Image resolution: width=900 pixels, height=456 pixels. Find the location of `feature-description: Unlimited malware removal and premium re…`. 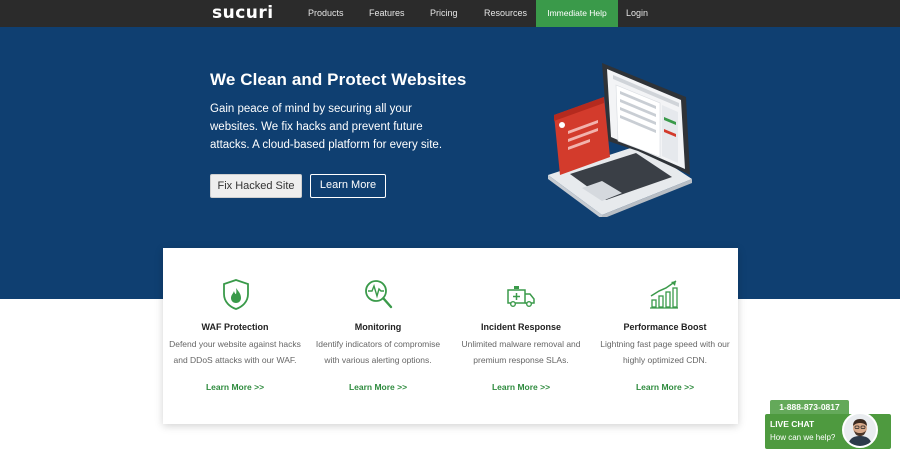

feature-description: Unlimited malware removal and premium re… is located at coordinates (521, 352).